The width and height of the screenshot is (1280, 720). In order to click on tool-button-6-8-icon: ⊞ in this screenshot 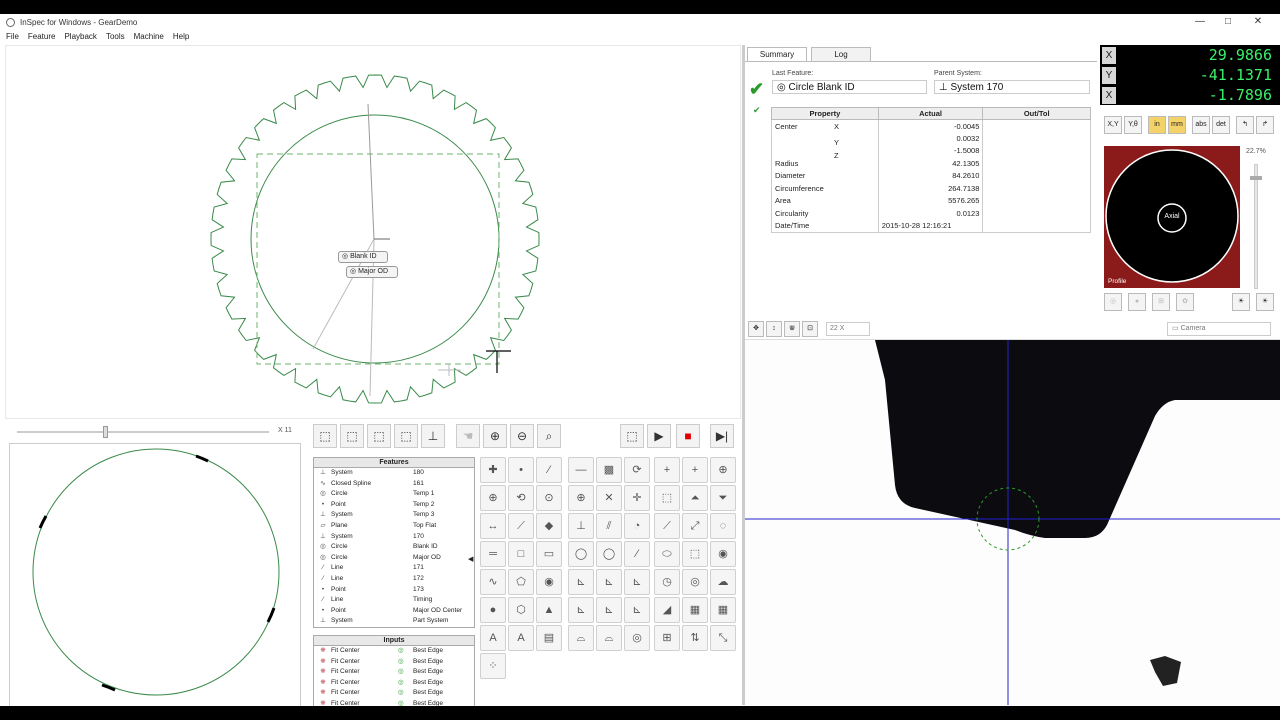, I will do `click(667, 638)`.